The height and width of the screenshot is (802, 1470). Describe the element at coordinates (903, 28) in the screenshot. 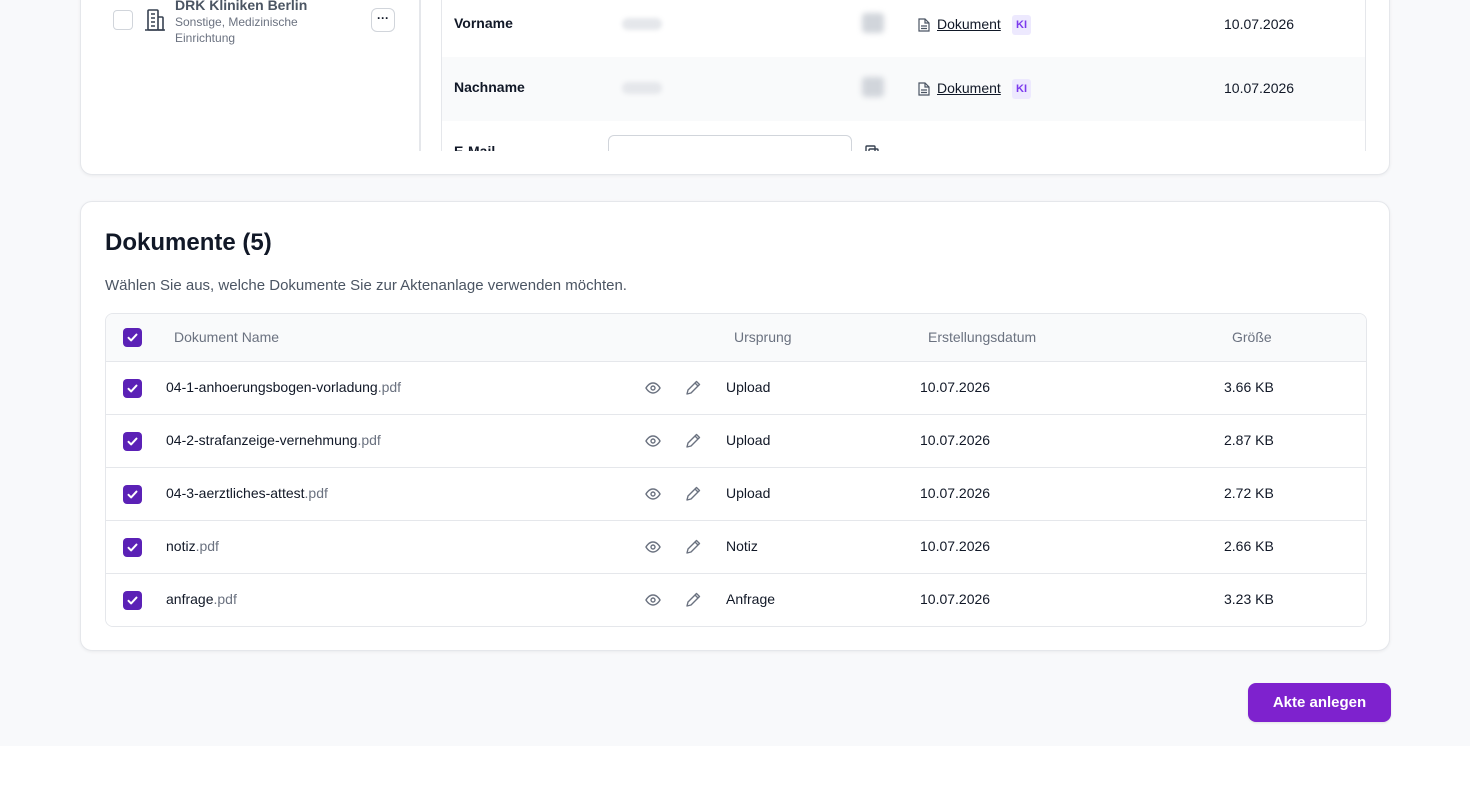

I see `field-row-vorname: Vorname Dokument KI 10.07.2026` at that location.